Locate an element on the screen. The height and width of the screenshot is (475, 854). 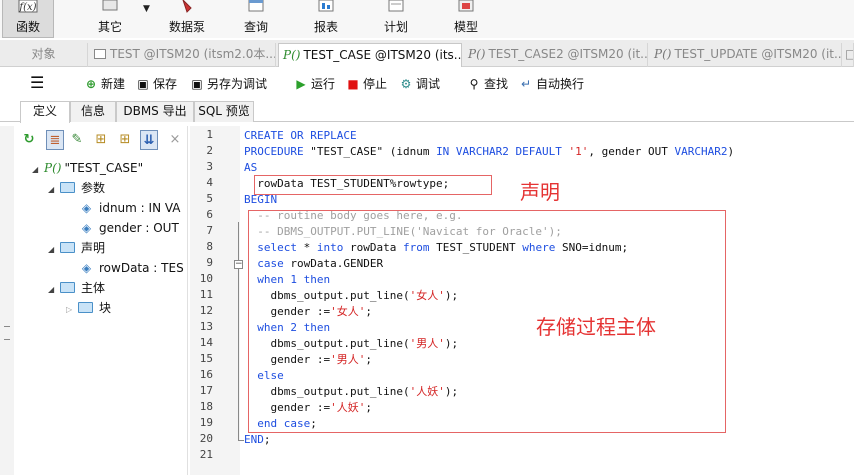
line-number: 4 is located at coordinates (209, 182).